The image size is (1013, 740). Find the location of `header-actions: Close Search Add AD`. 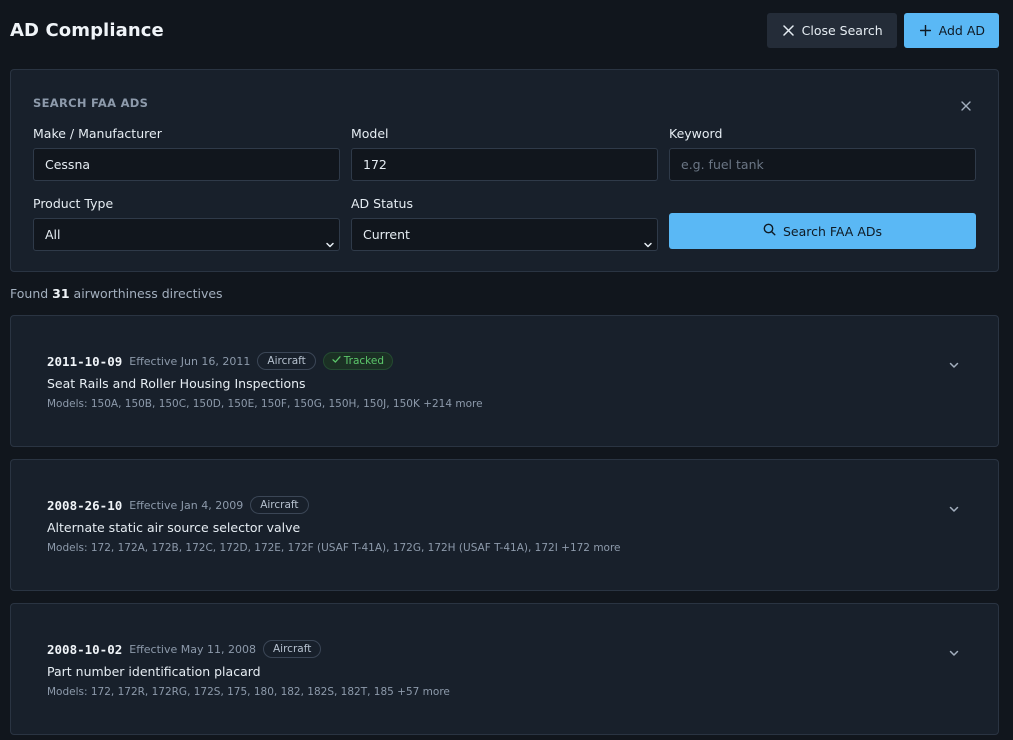

header-actions: Close Search Add AD is located at coordinates (882, 30).